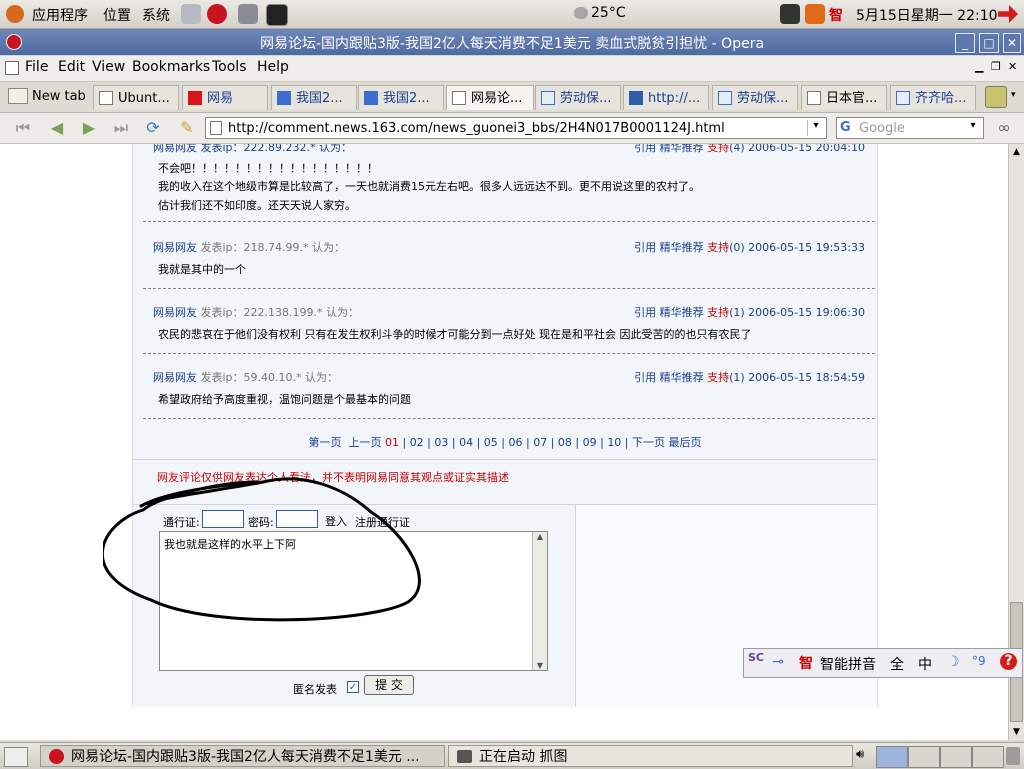 The height and width of the screenshot is (769, 1024). Describe the element at coordinates (539, 601) in the screenshot. I see `textarea-scrollbar: ▲ ▼` at that location.